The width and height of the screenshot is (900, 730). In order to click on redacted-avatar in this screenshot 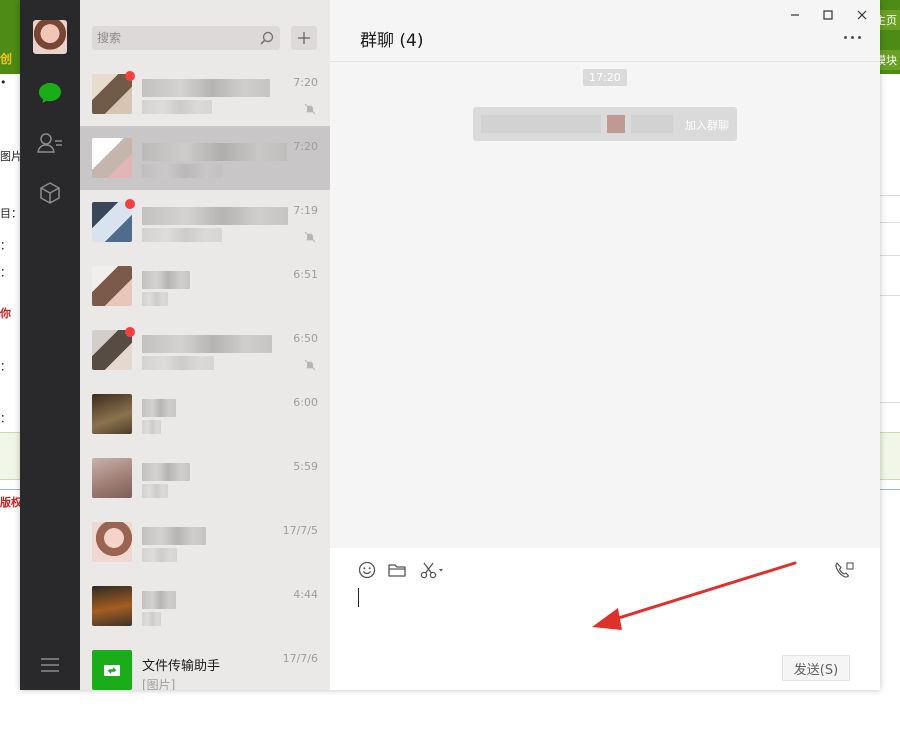, I will do `click(616, 124)`.